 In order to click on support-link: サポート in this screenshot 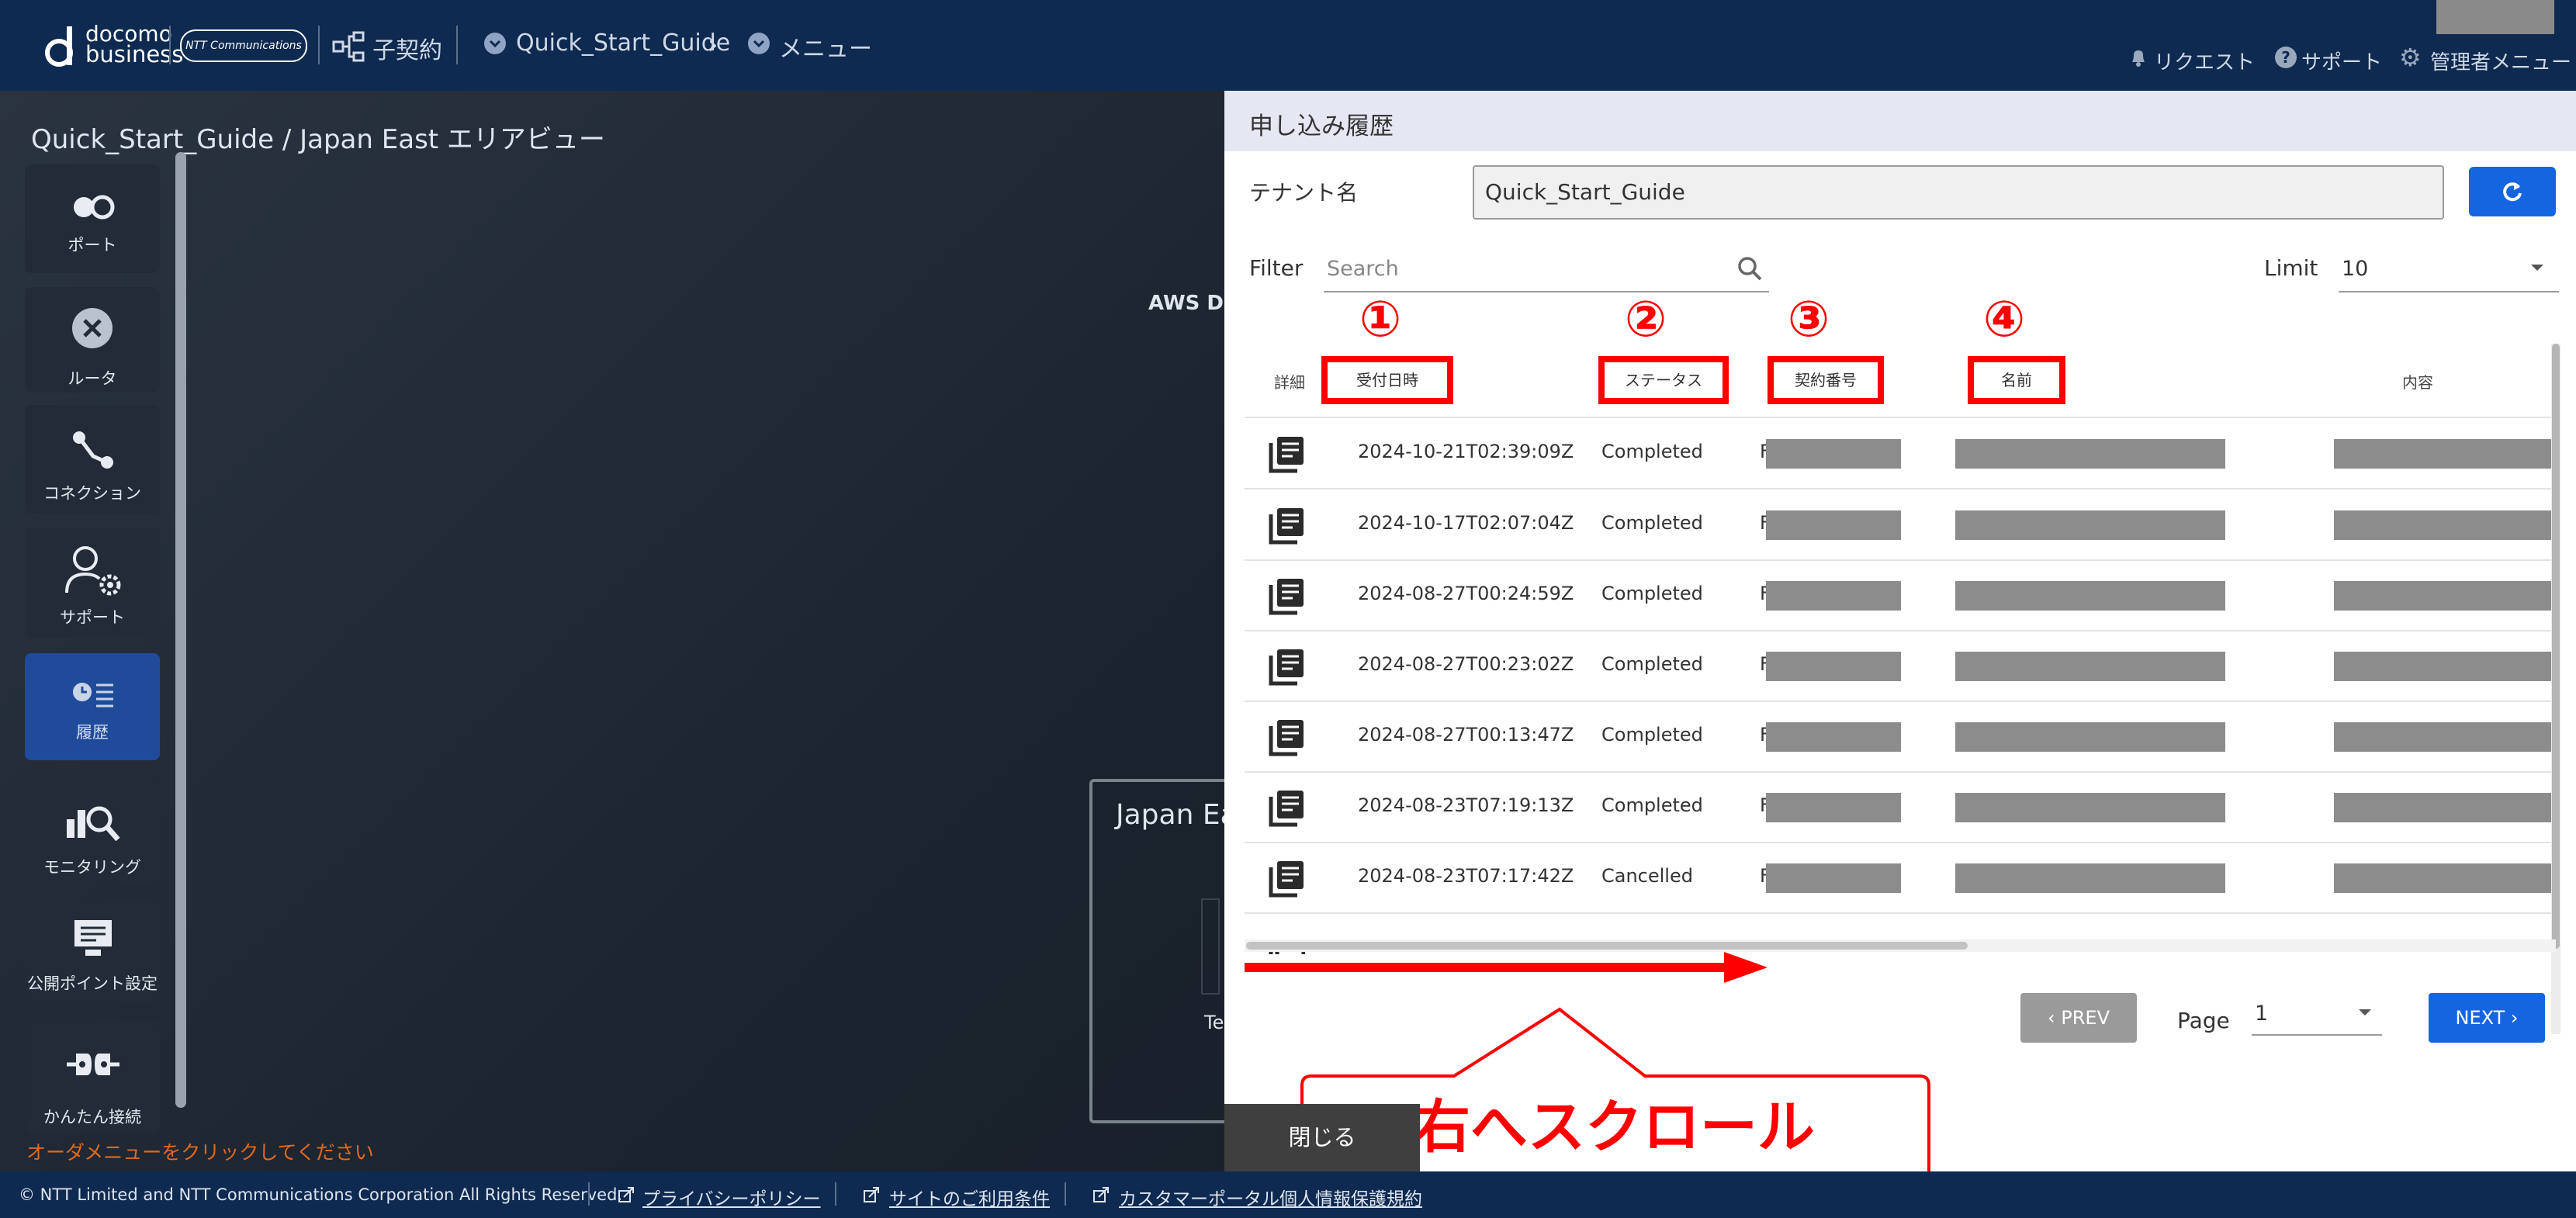, I will do `click(2341, 61)`.